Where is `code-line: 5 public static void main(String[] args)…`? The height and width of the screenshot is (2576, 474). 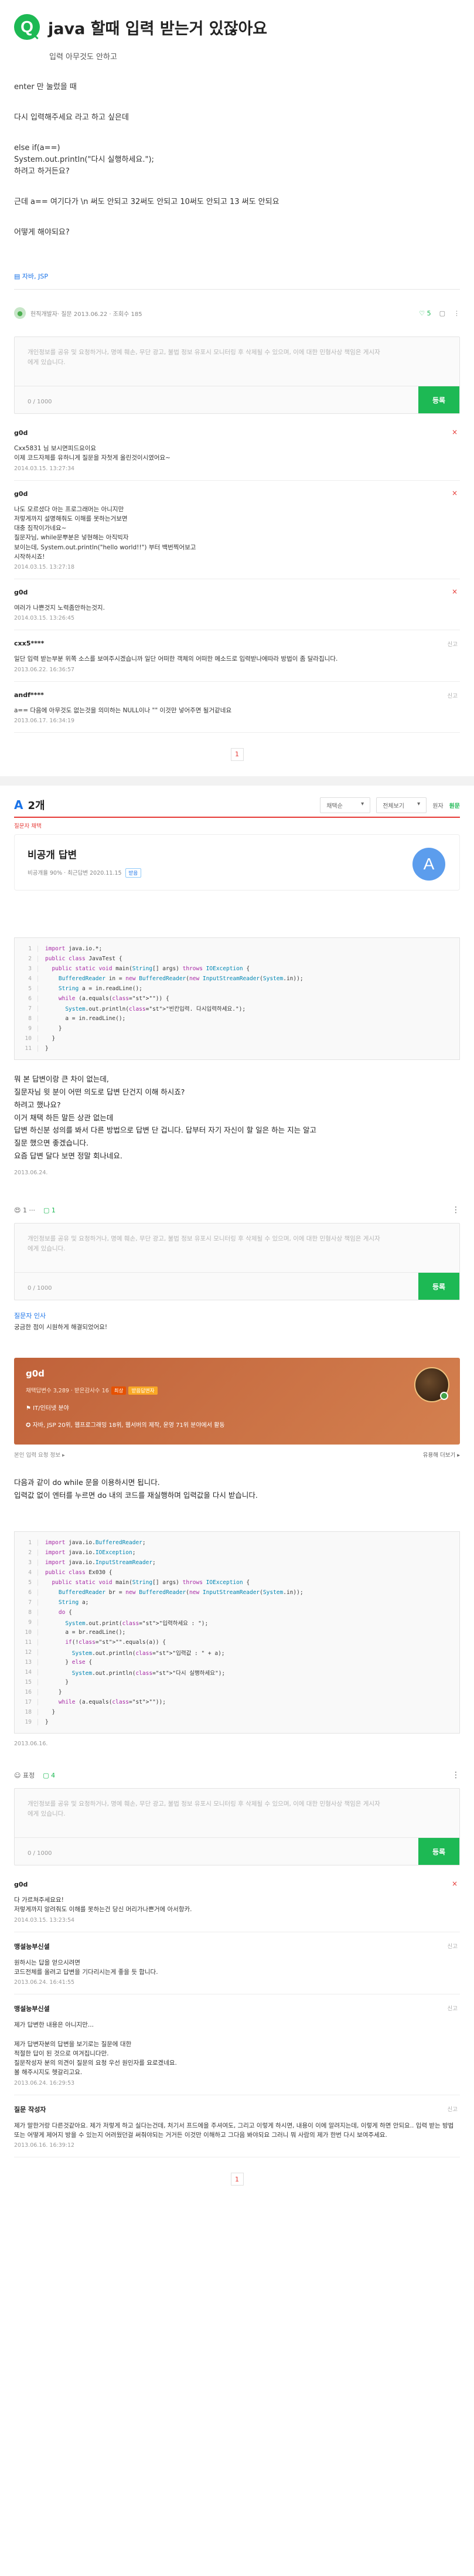
code-line: 5 public static void main(String[] args)… is located at coordinates (237, 1583).